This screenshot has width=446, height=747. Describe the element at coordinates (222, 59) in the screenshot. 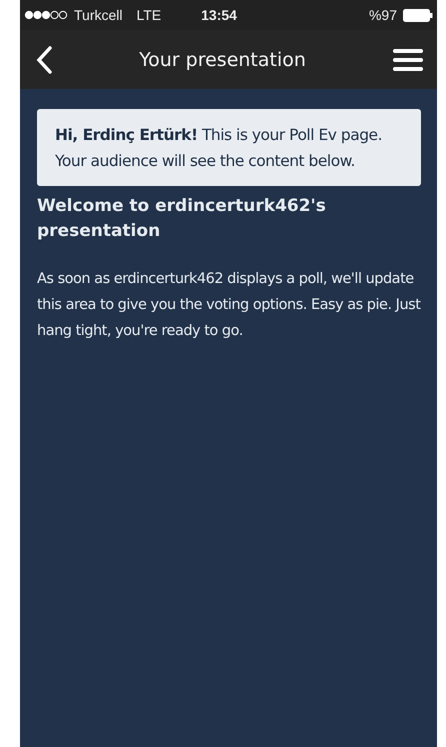

I see `page-title: Your presentation` at that location.